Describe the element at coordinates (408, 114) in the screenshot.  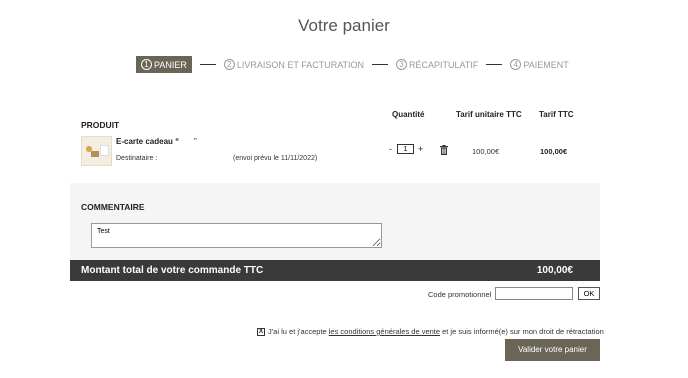
I see `column-quantite: Quantité` at that location.